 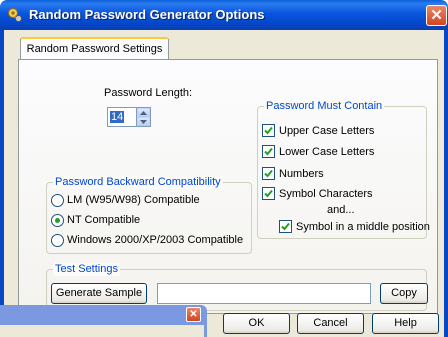 I want to click on checkbox-symbol-characters, so click(x=268, y=193).